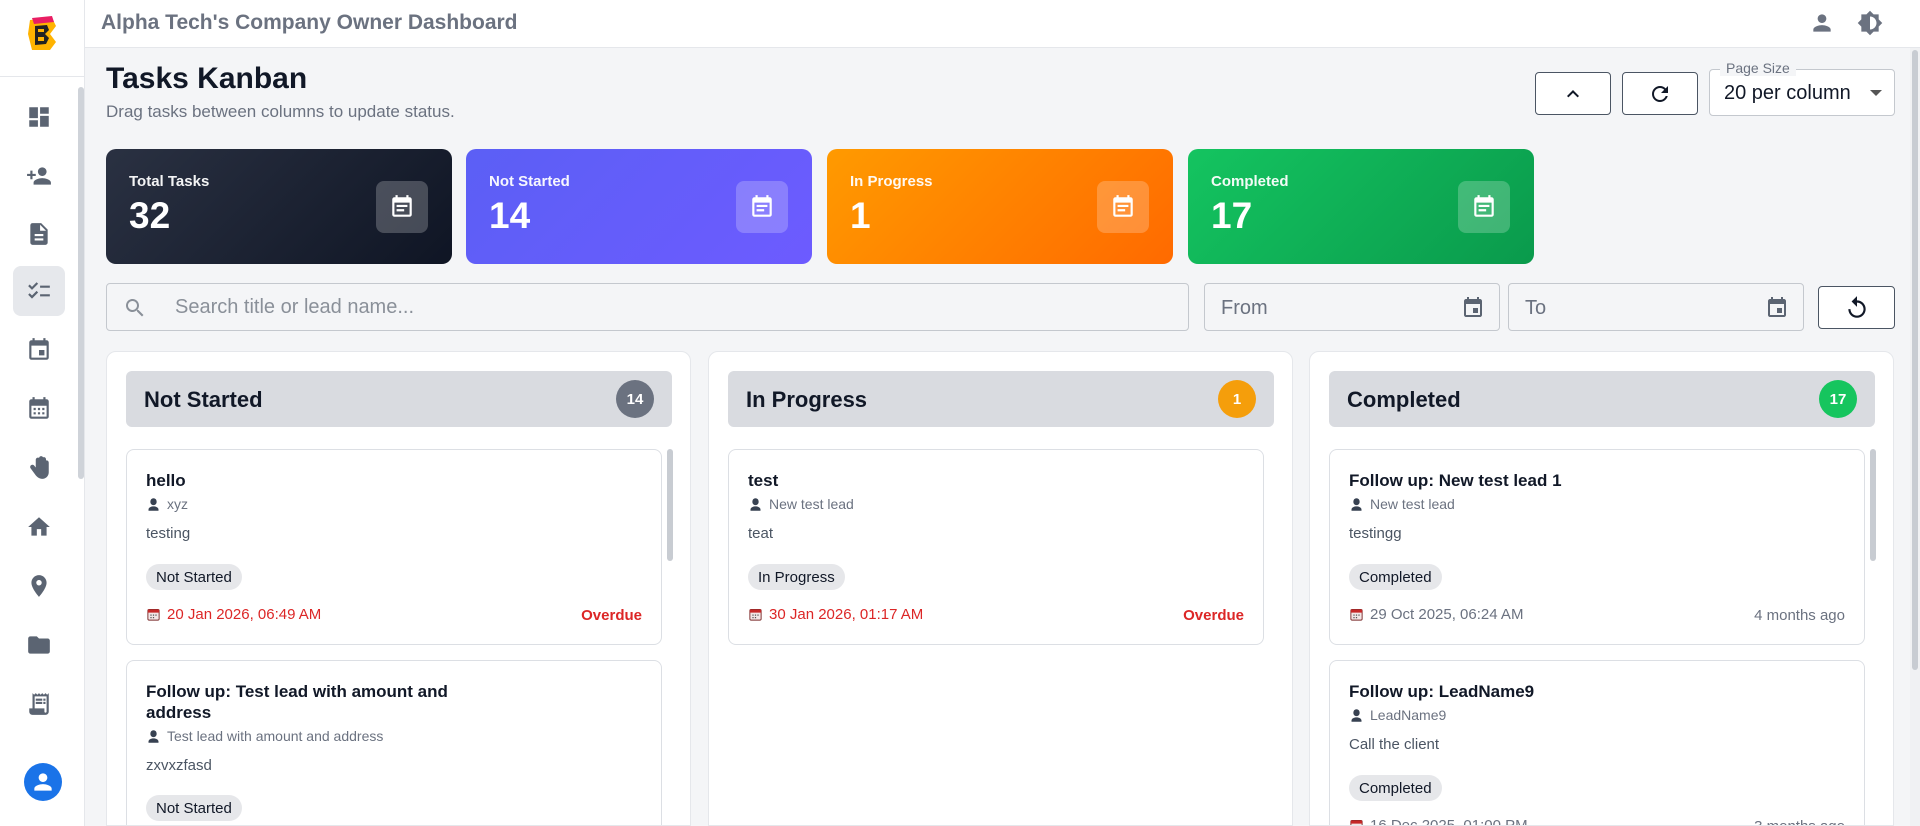  Describe the element at coordinates (1660, 93) in the screenshot. I see `refresh-button` at that location.